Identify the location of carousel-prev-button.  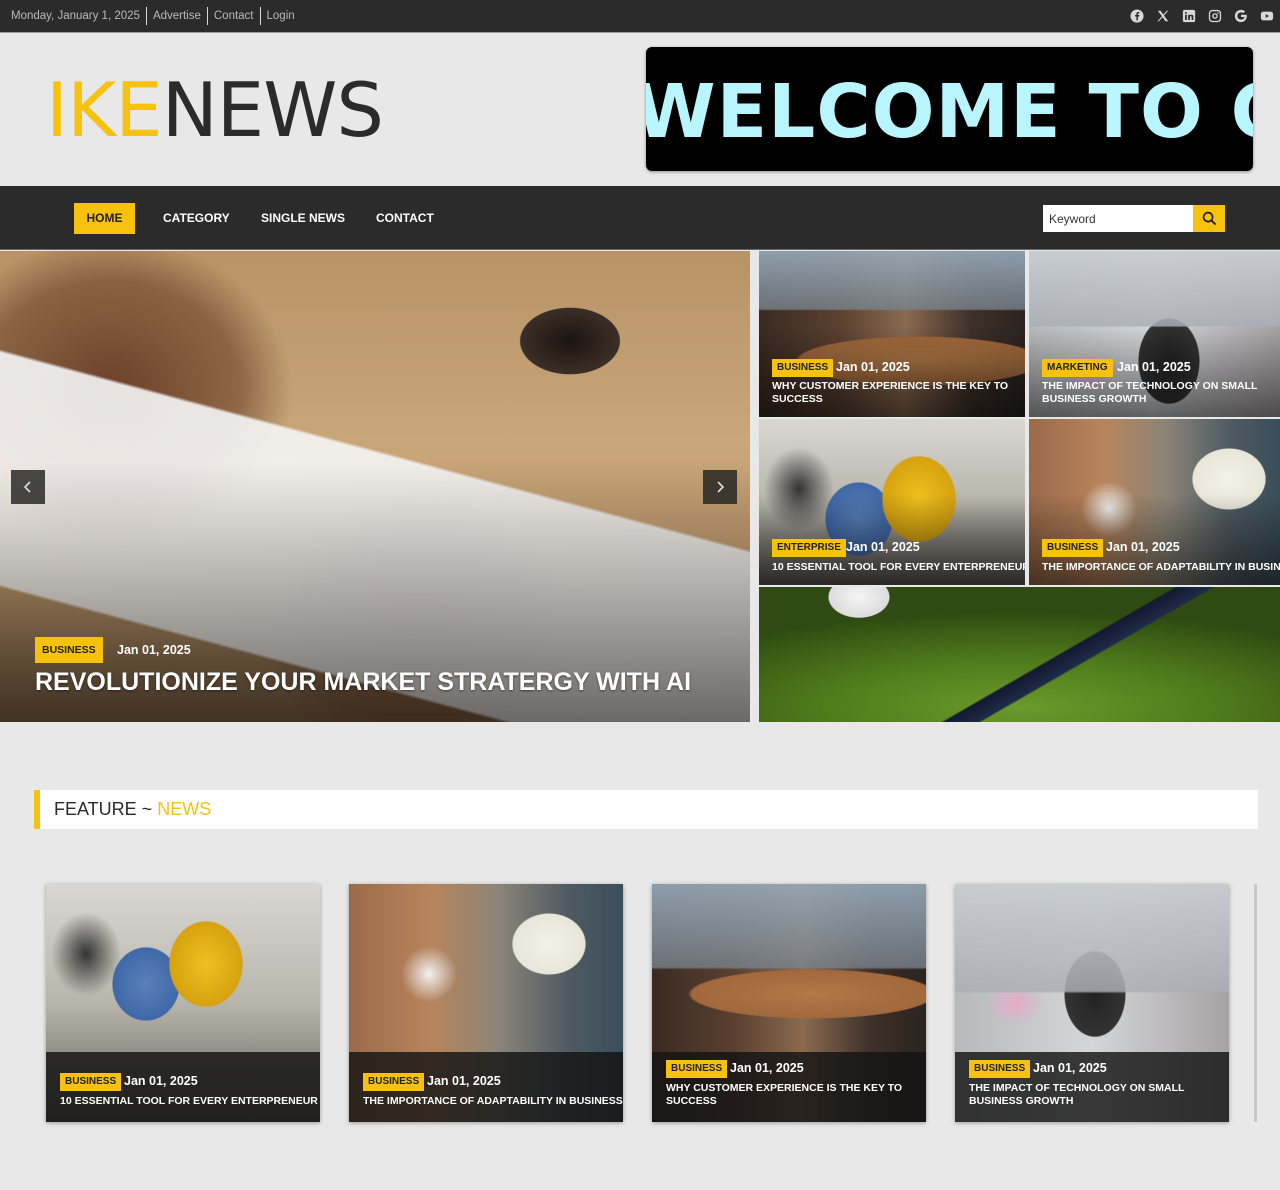
(28, 487).